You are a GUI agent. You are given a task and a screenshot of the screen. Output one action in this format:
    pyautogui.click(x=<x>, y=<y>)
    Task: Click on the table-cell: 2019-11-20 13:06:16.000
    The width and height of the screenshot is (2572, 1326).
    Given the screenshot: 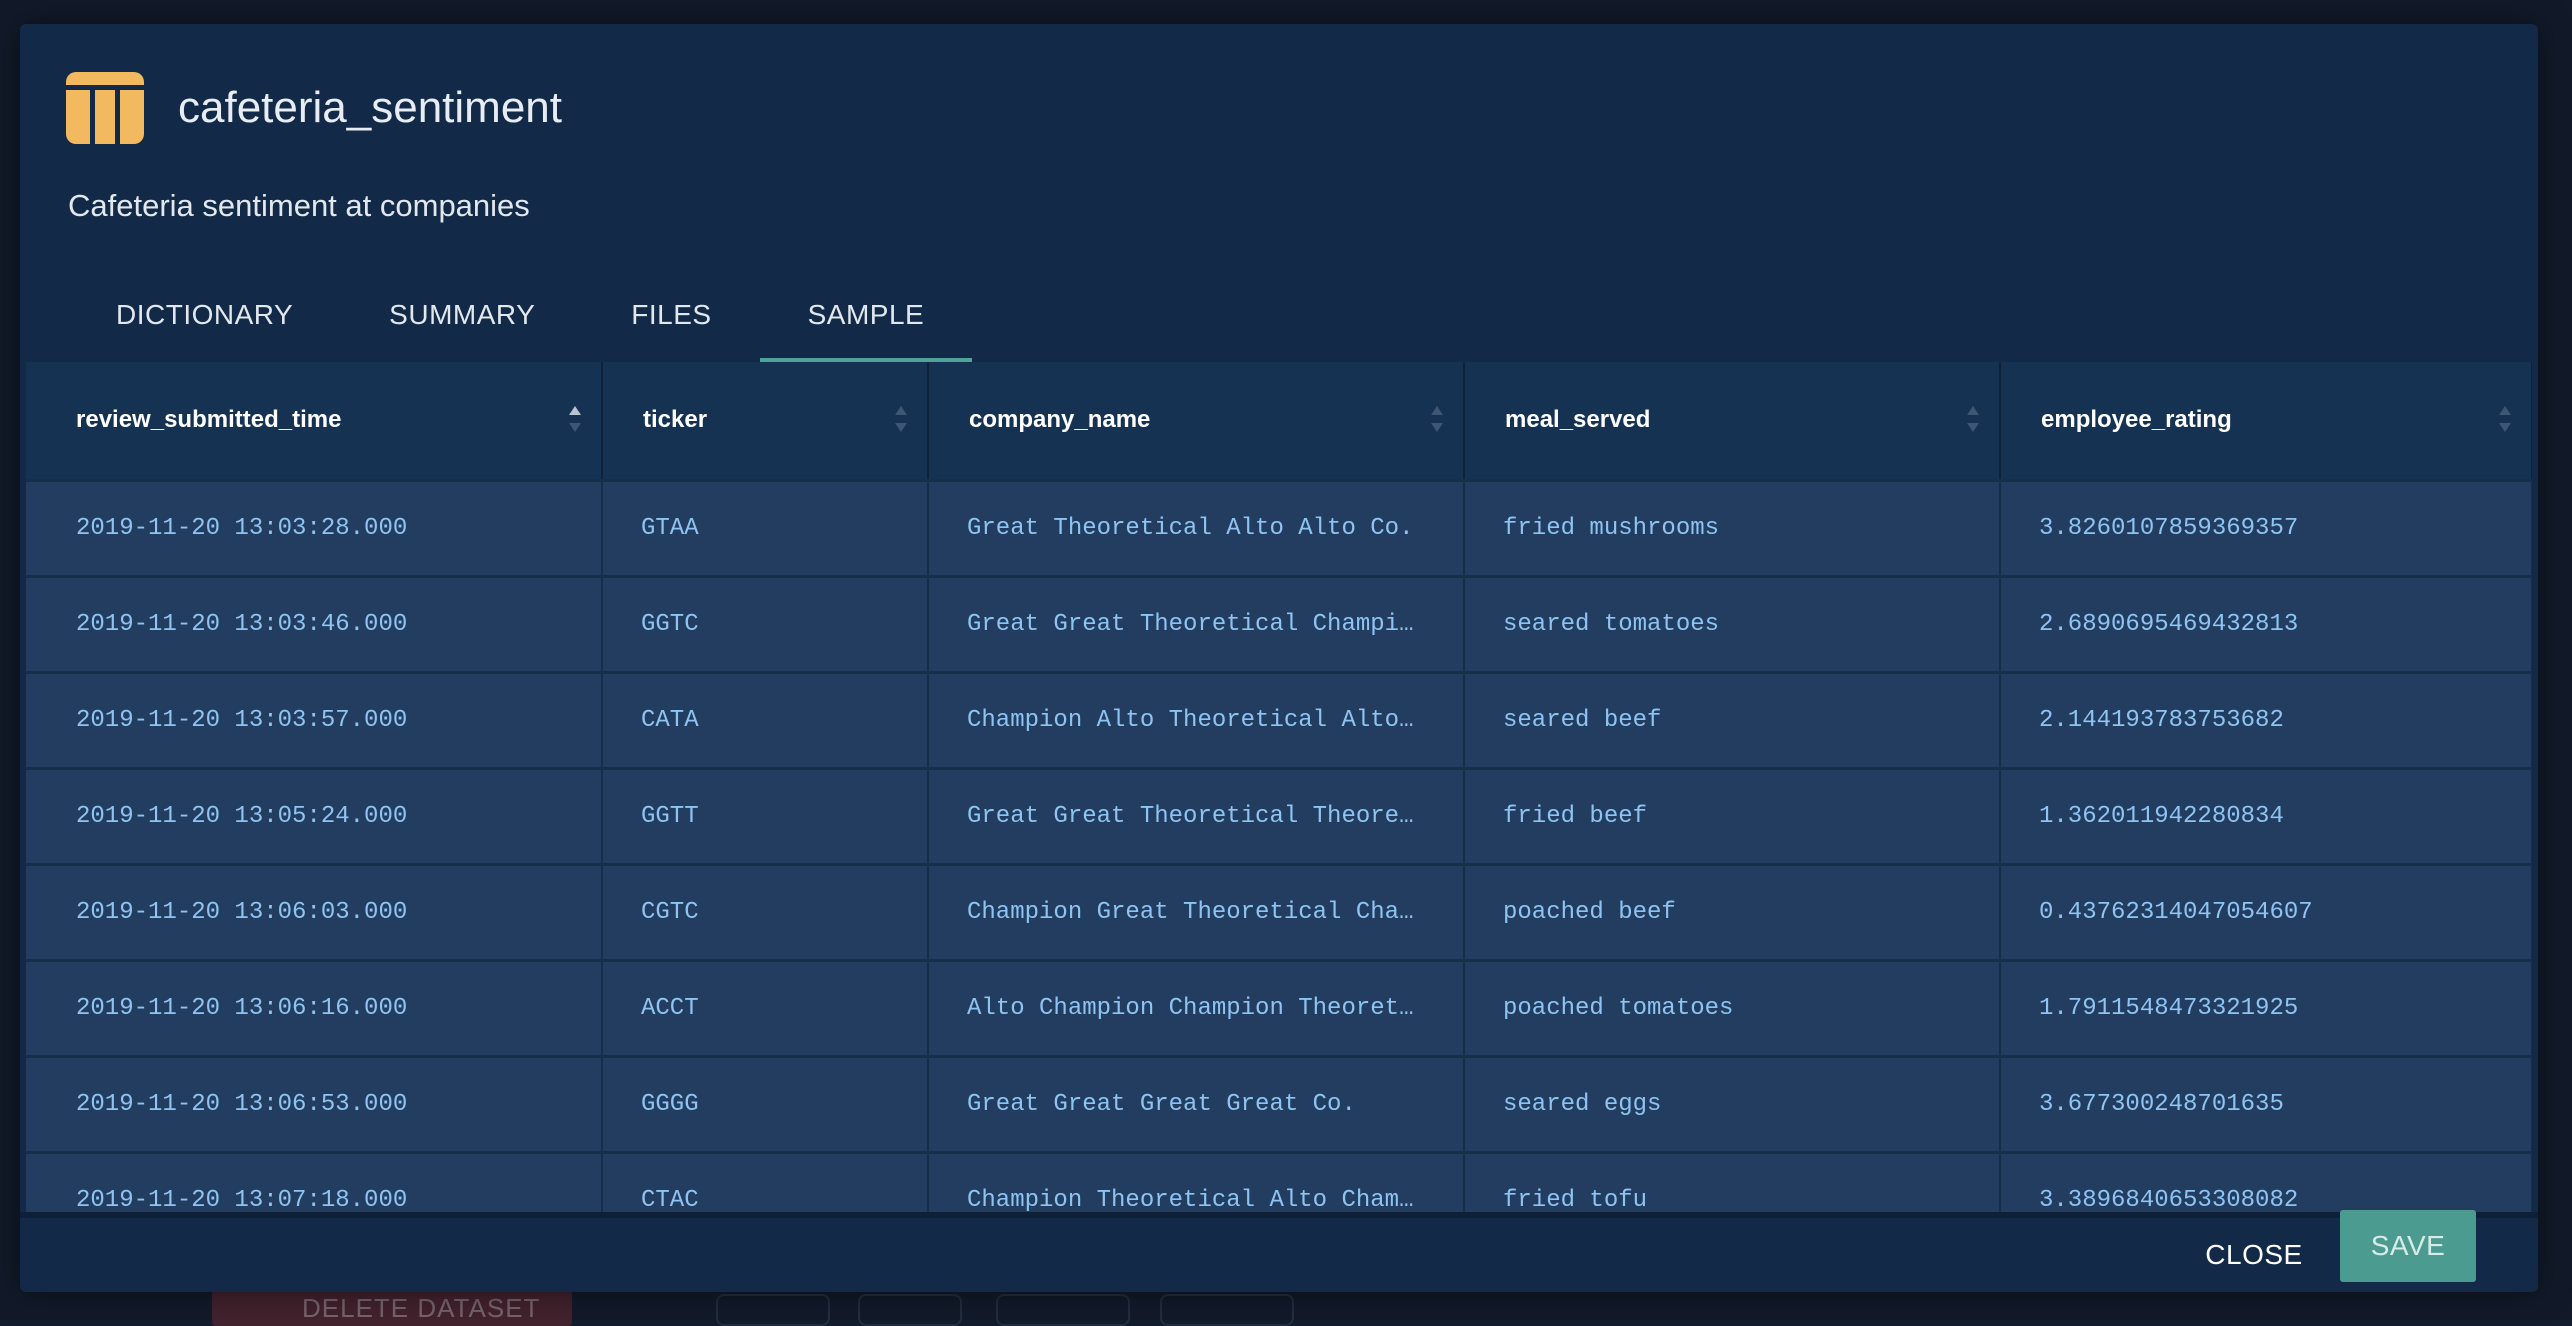 What is the action you would take?
    pyautogui.click(x=314, y=1007)
    